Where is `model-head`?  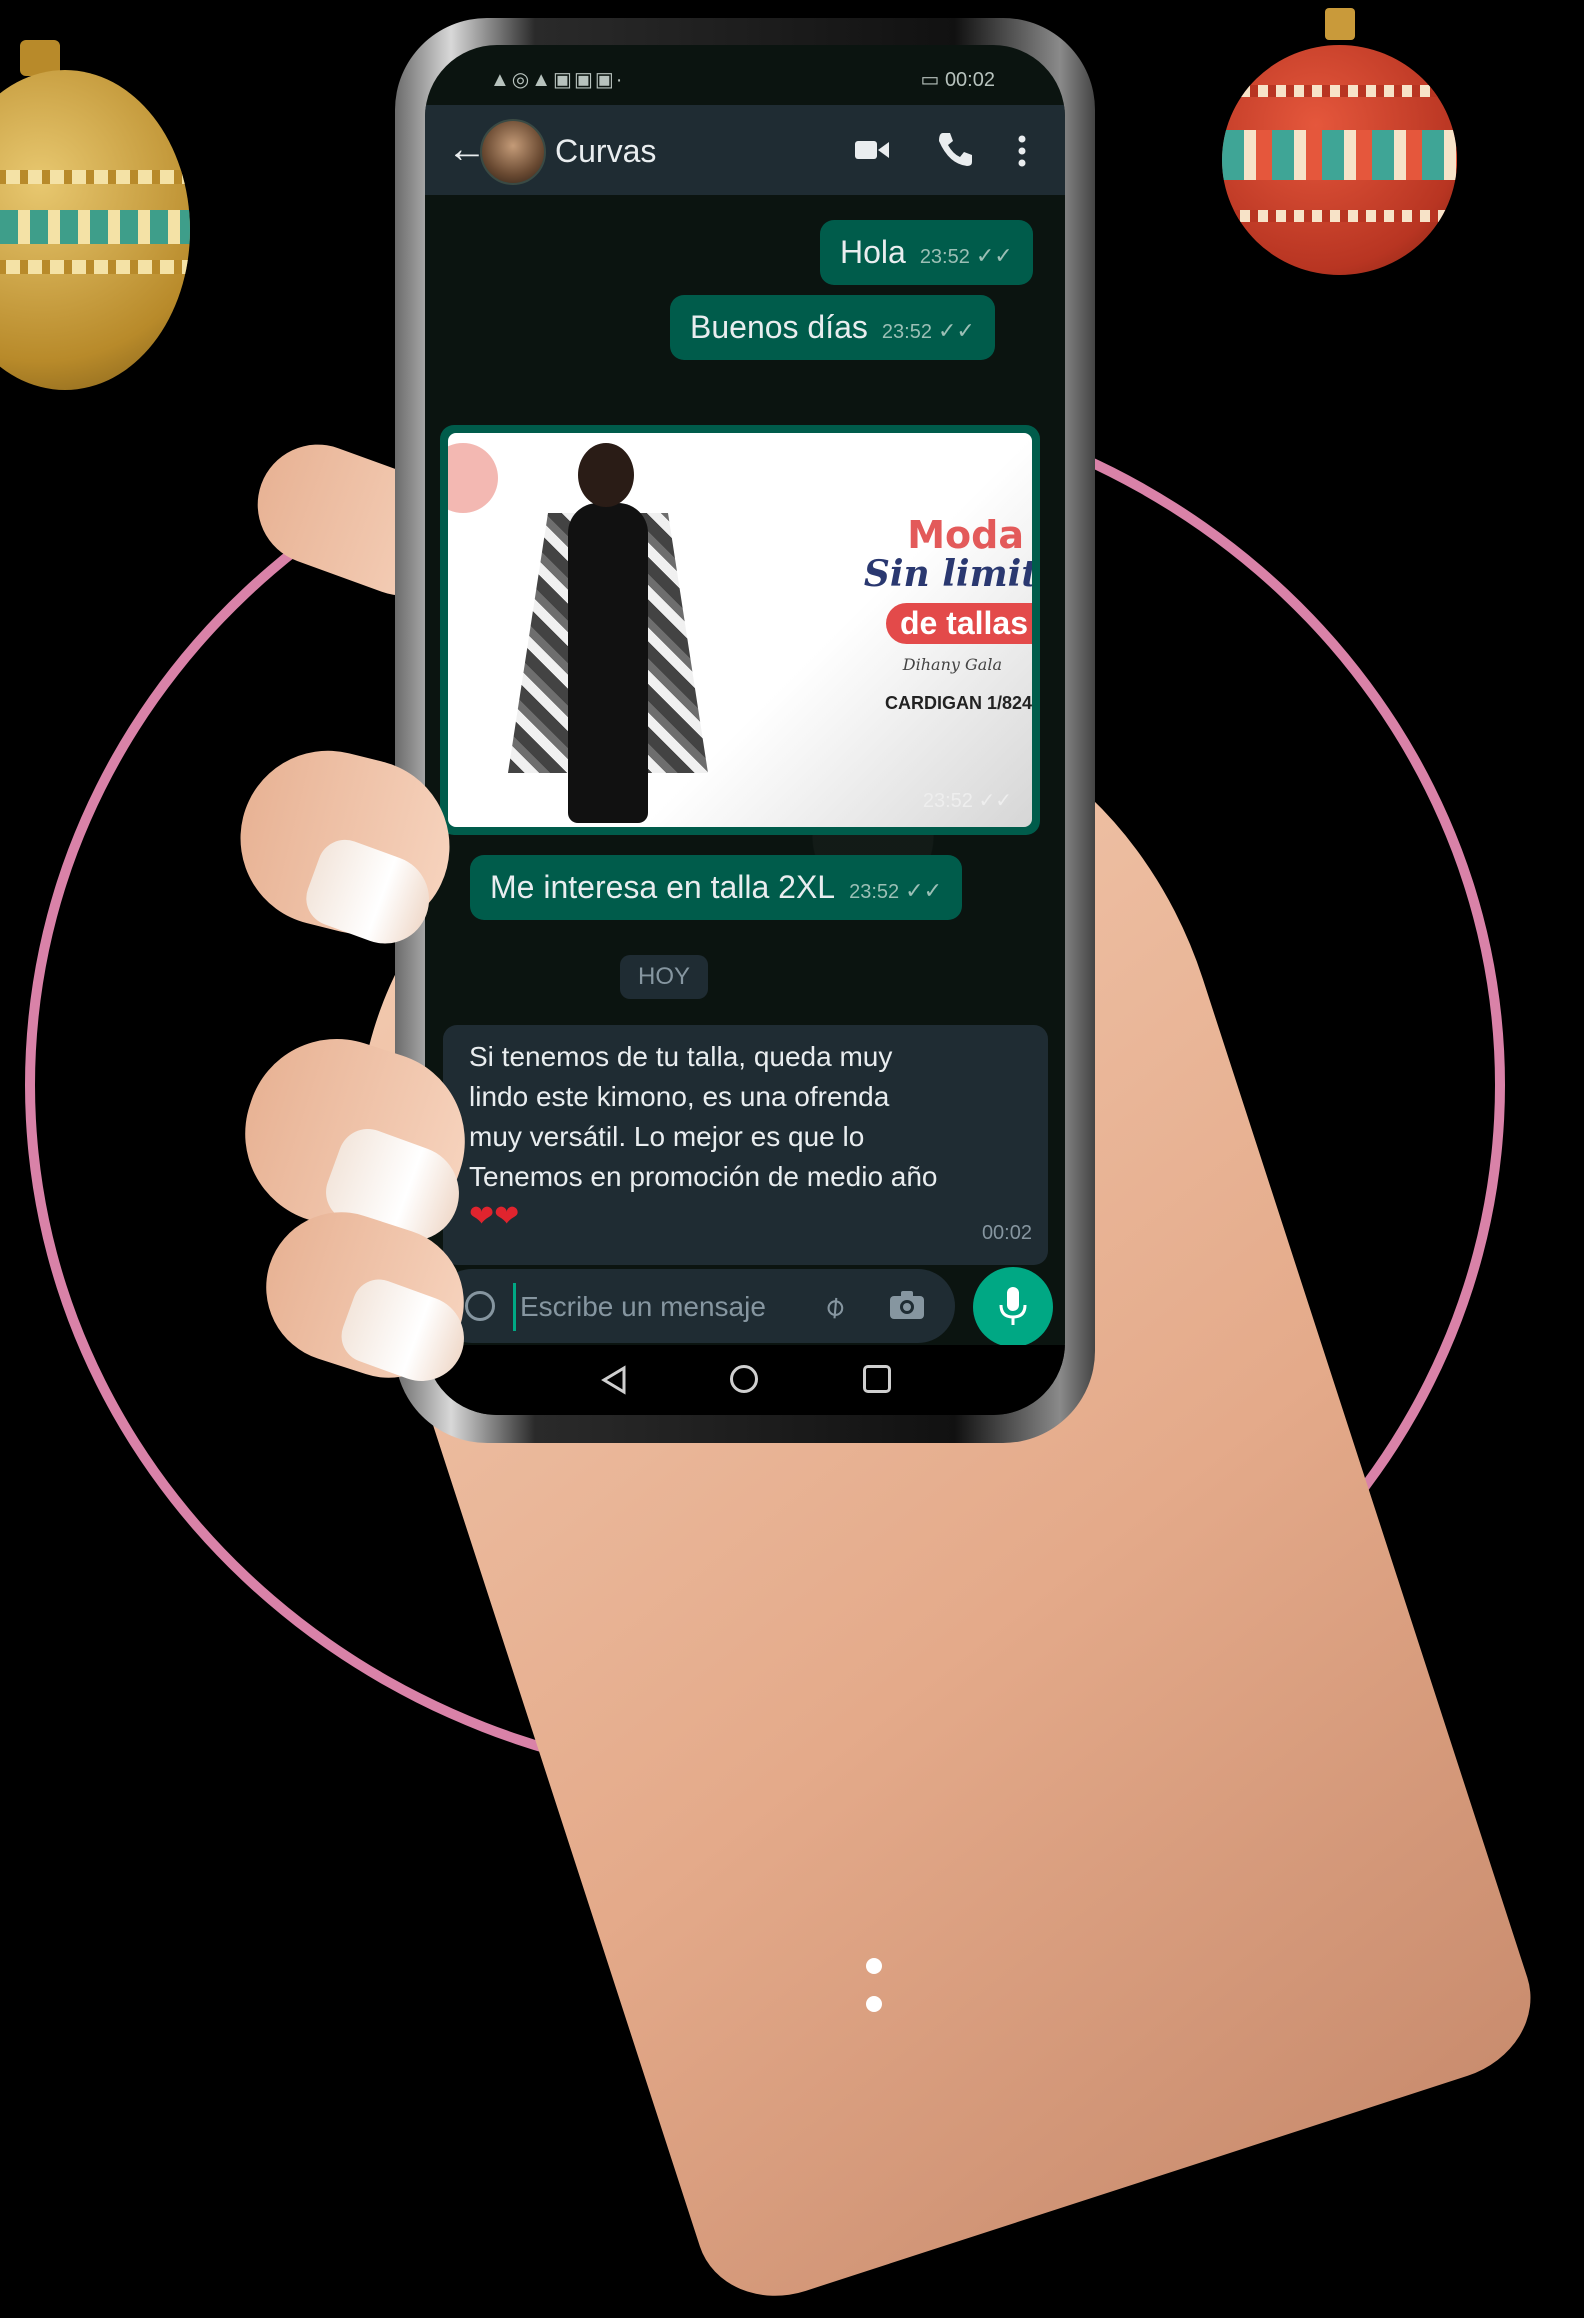 model-head is located at coordinates (606, 475).